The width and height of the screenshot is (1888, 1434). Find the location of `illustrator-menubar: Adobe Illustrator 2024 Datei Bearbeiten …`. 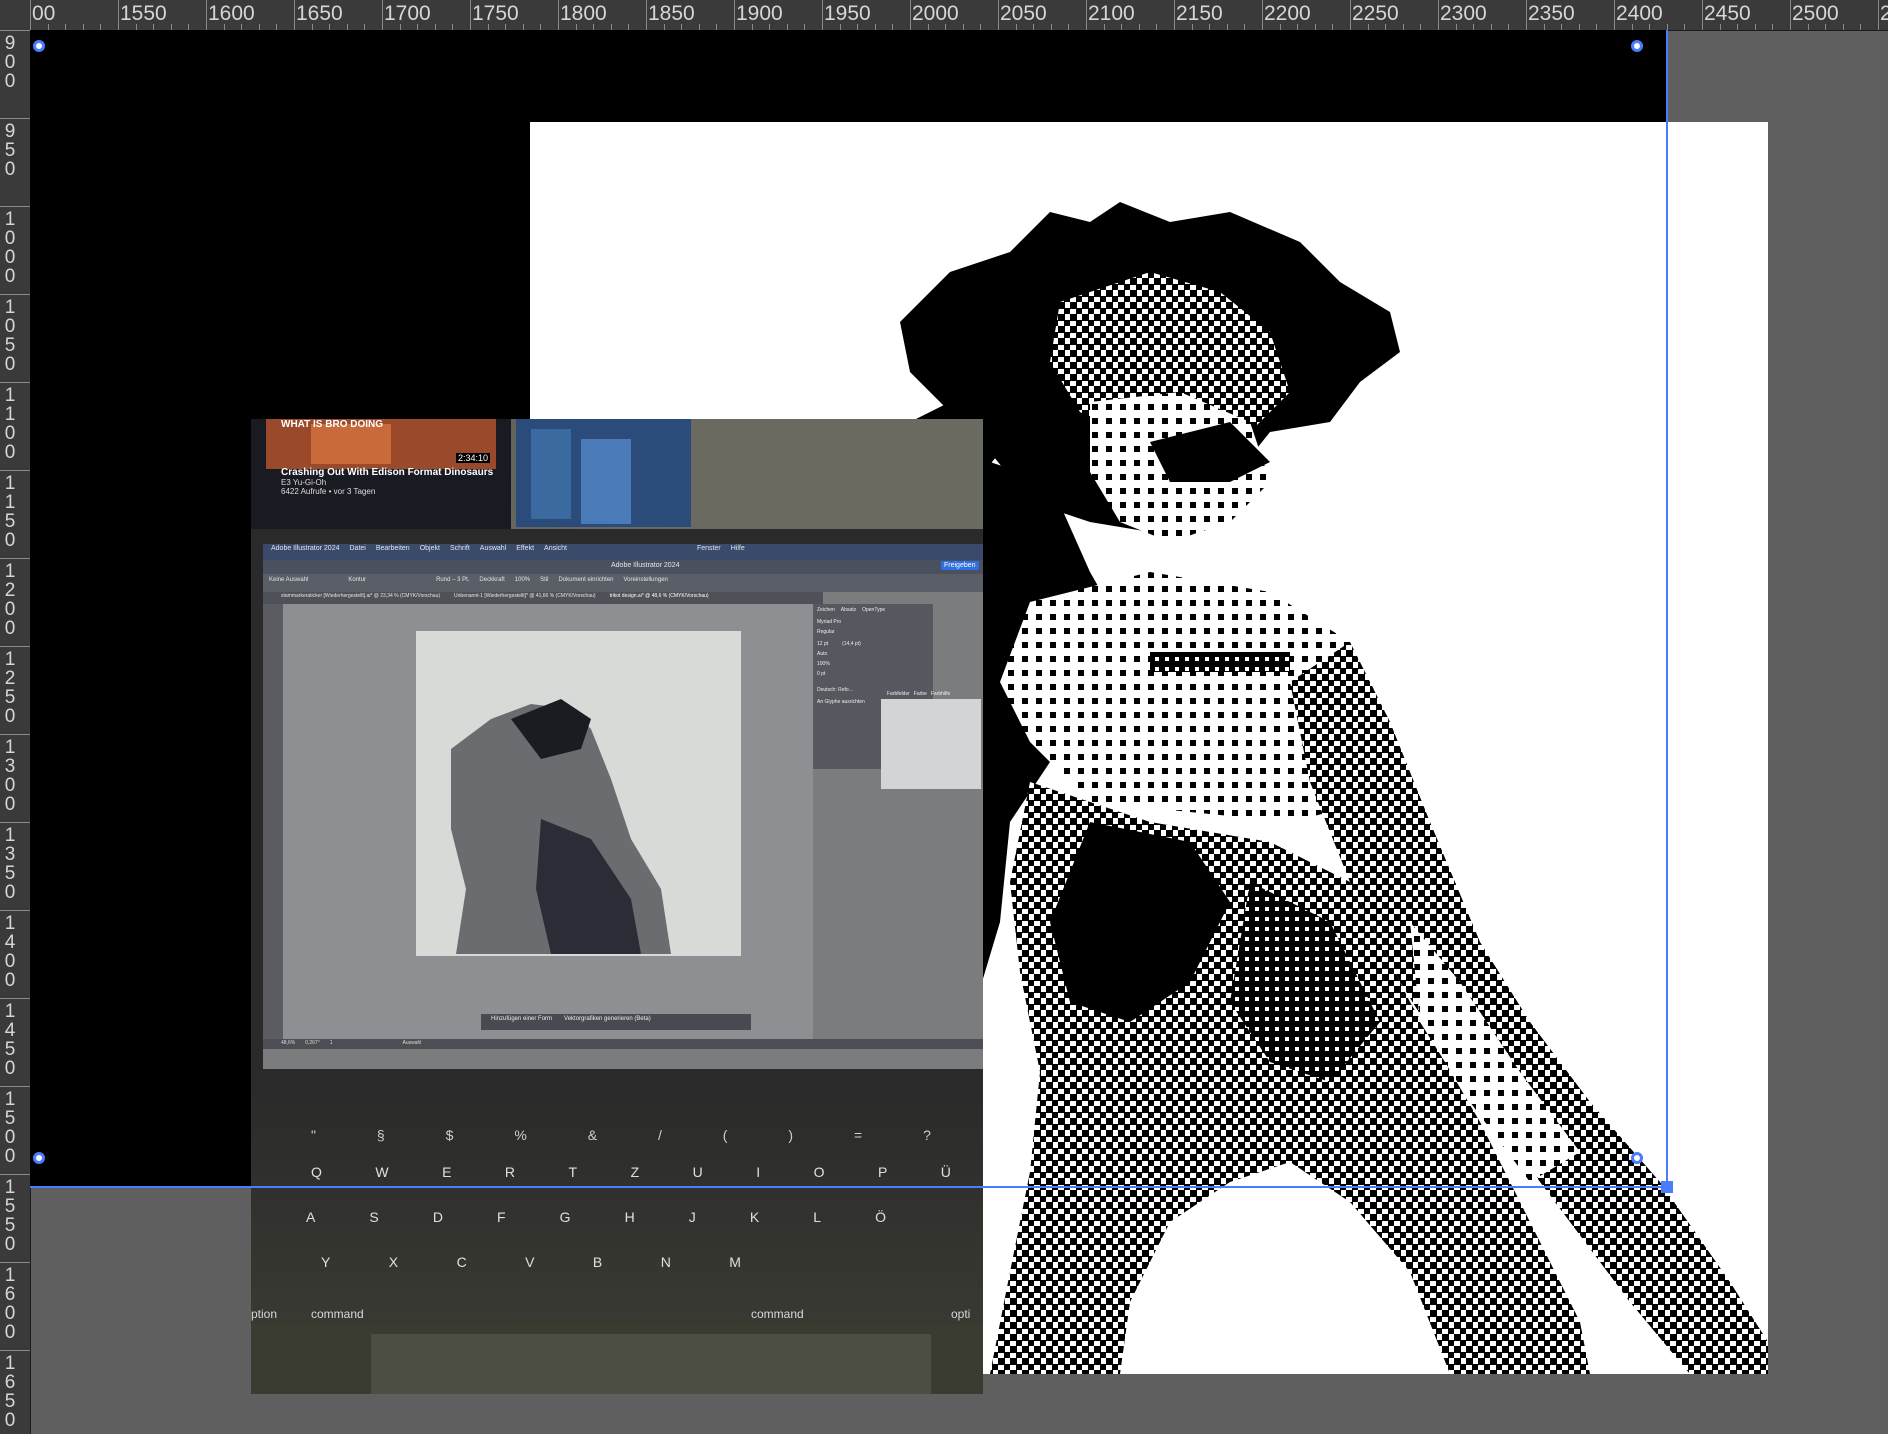

illustrator-menubar: Adobe Illustrator 2024 Datei Bearbeiten … is located at coordinates (508, 552).